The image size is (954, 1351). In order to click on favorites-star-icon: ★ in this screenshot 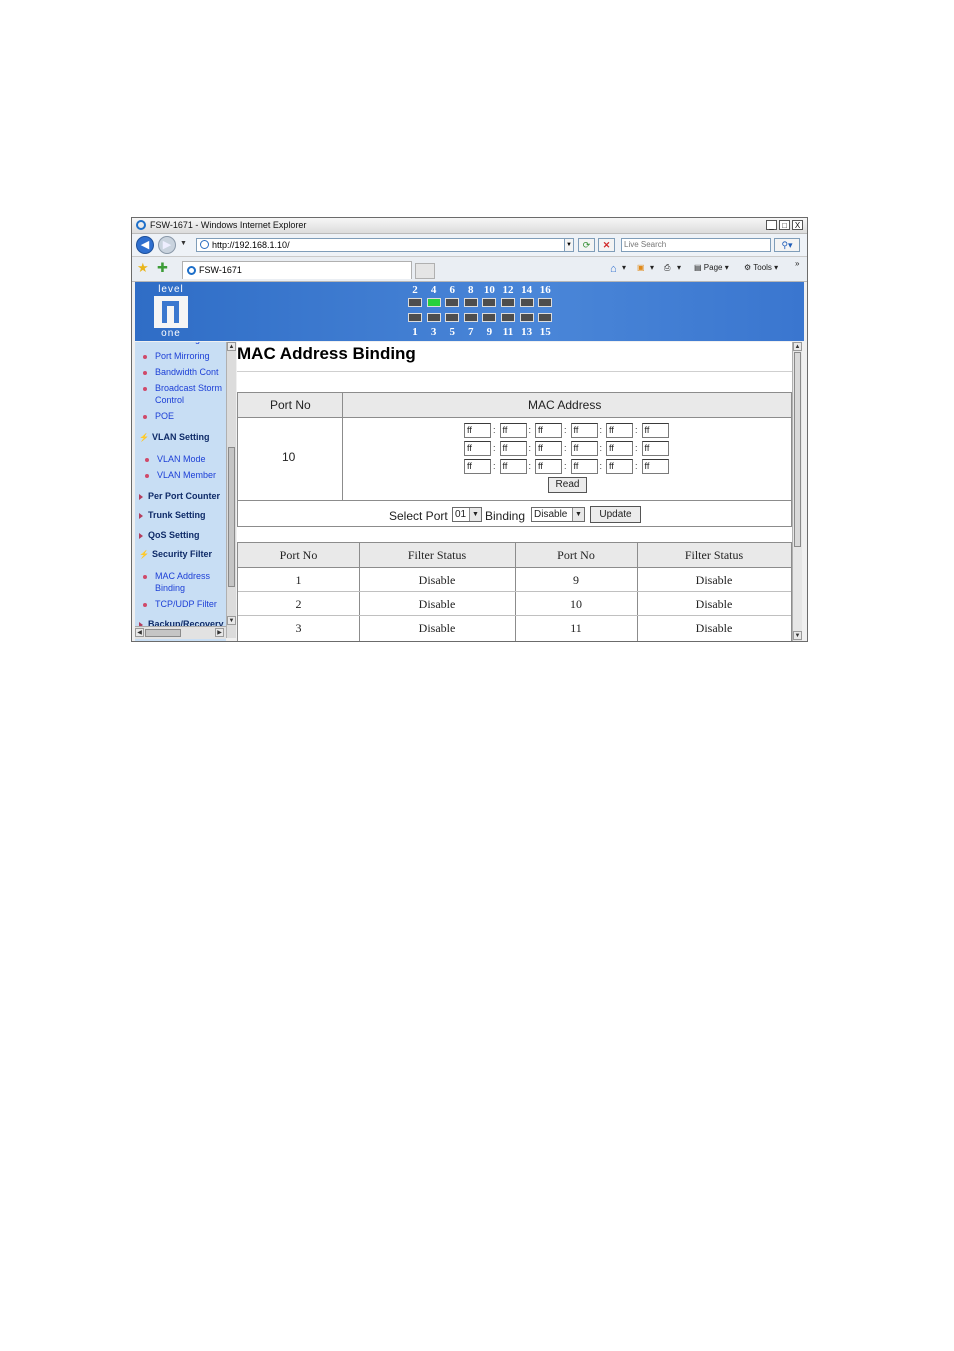, I will do `click(143, 268)`.